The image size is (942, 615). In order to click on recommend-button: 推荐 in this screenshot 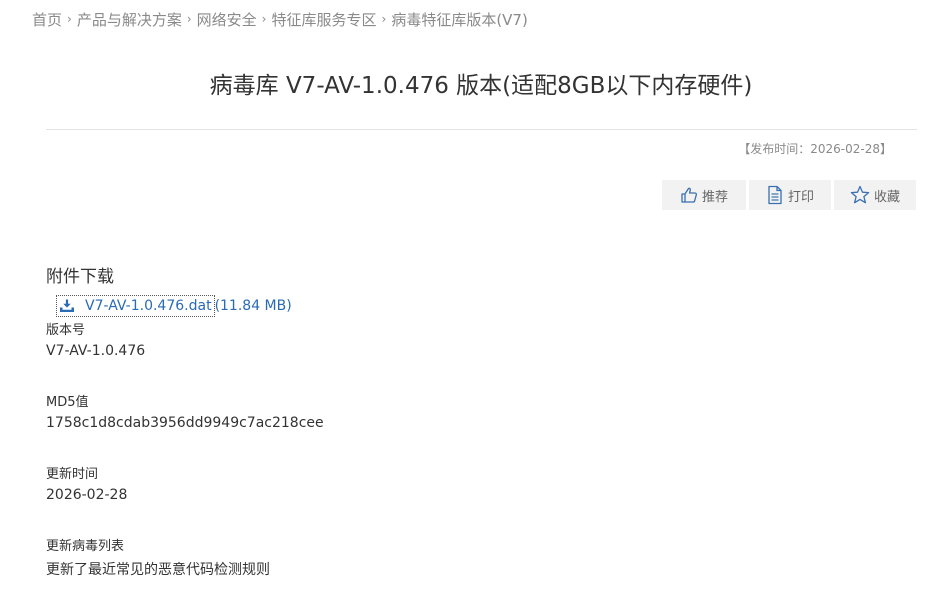, I will do `click(704, 195)`.